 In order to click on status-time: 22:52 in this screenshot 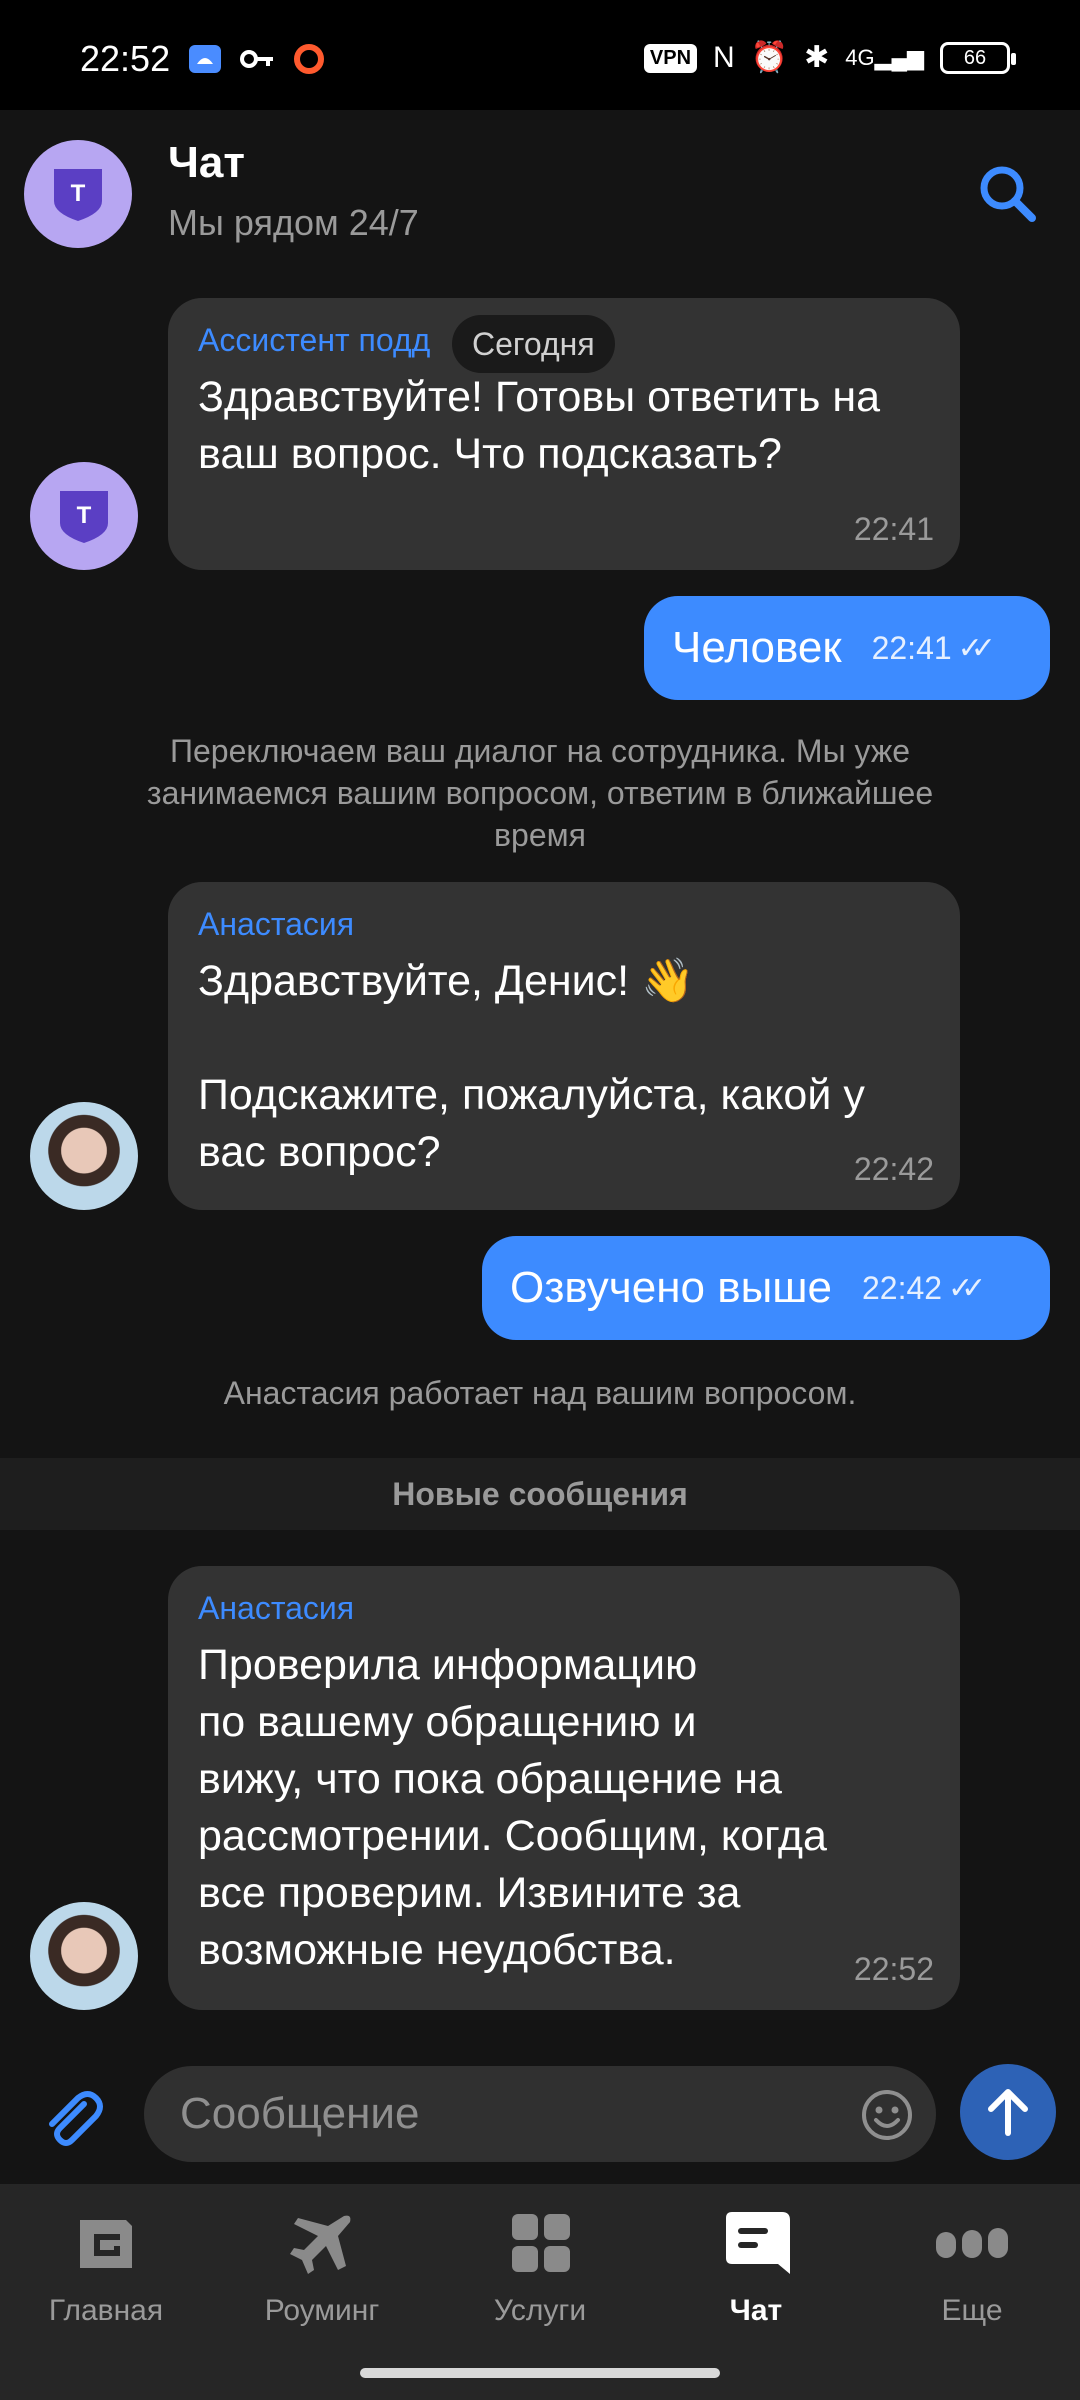, I will do `click(125, 58)`.